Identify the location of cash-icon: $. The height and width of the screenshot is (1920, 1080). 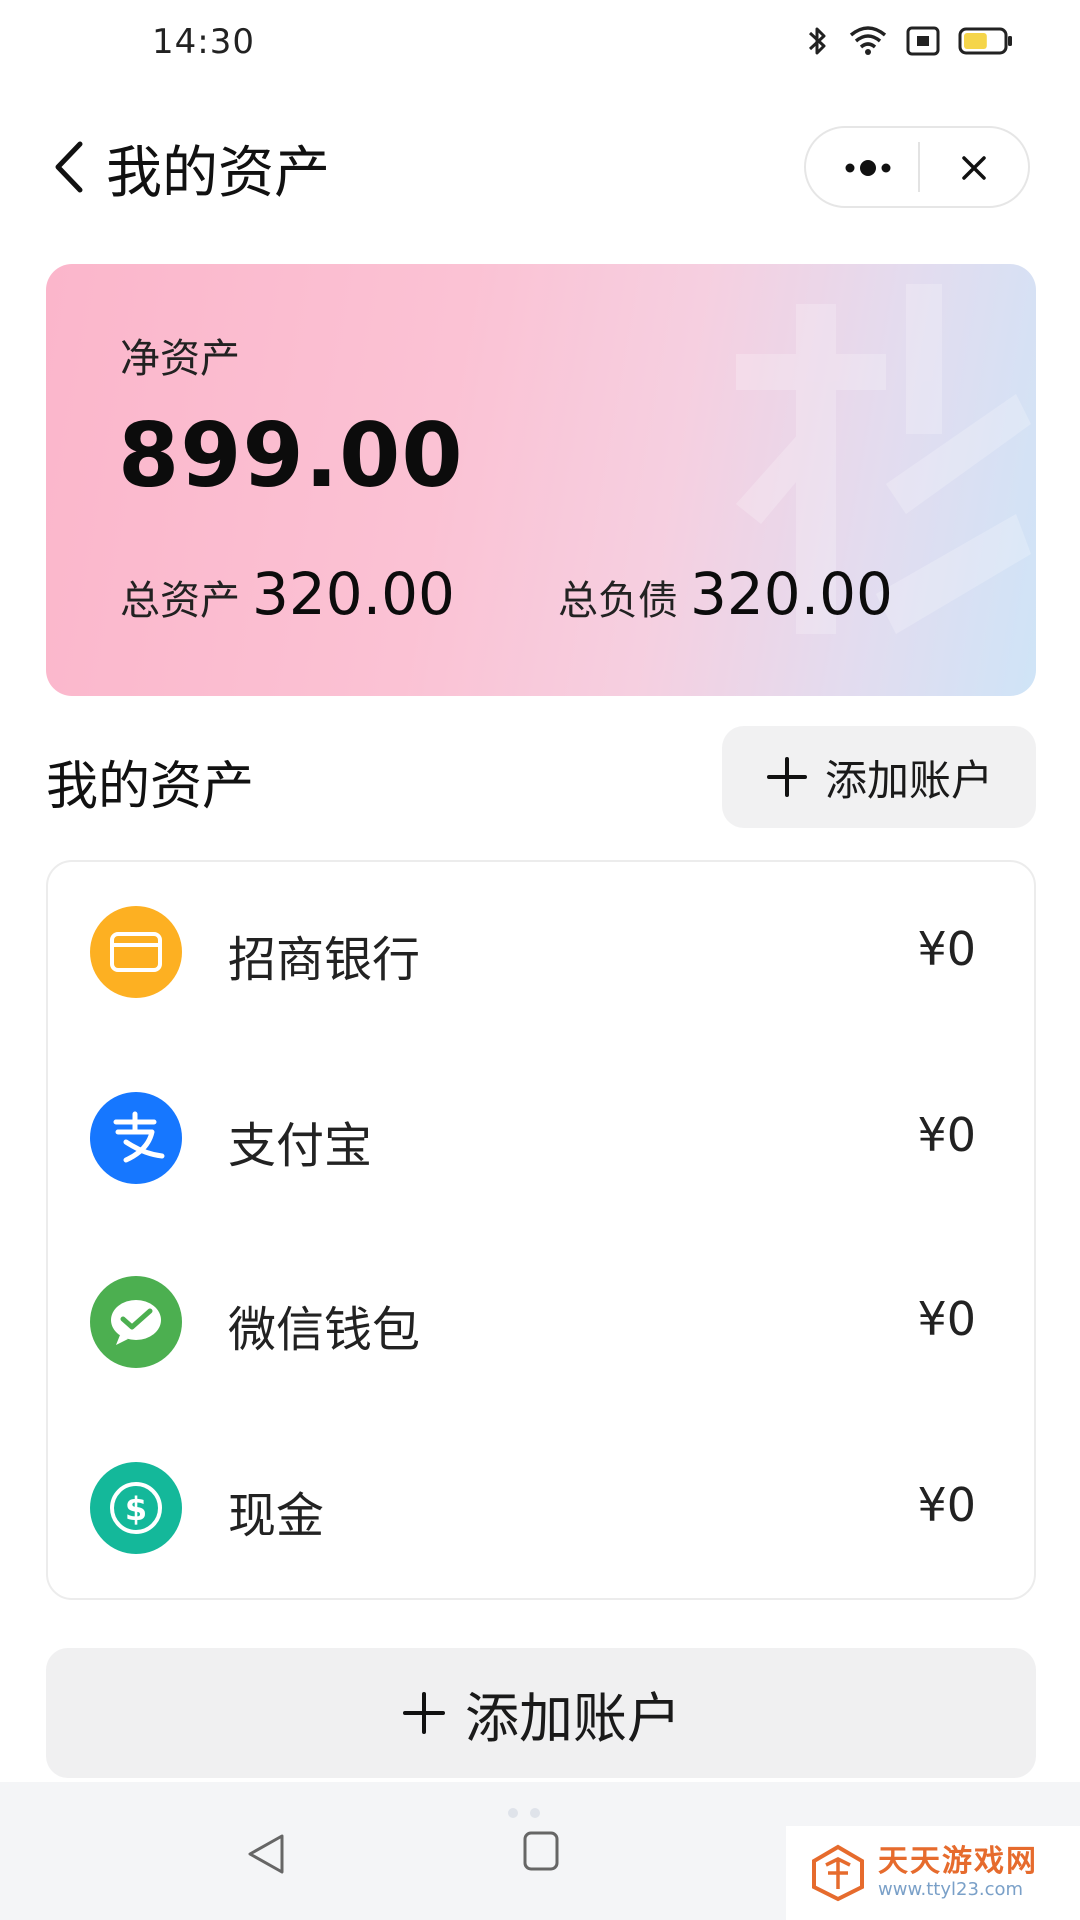
(136, 1508).